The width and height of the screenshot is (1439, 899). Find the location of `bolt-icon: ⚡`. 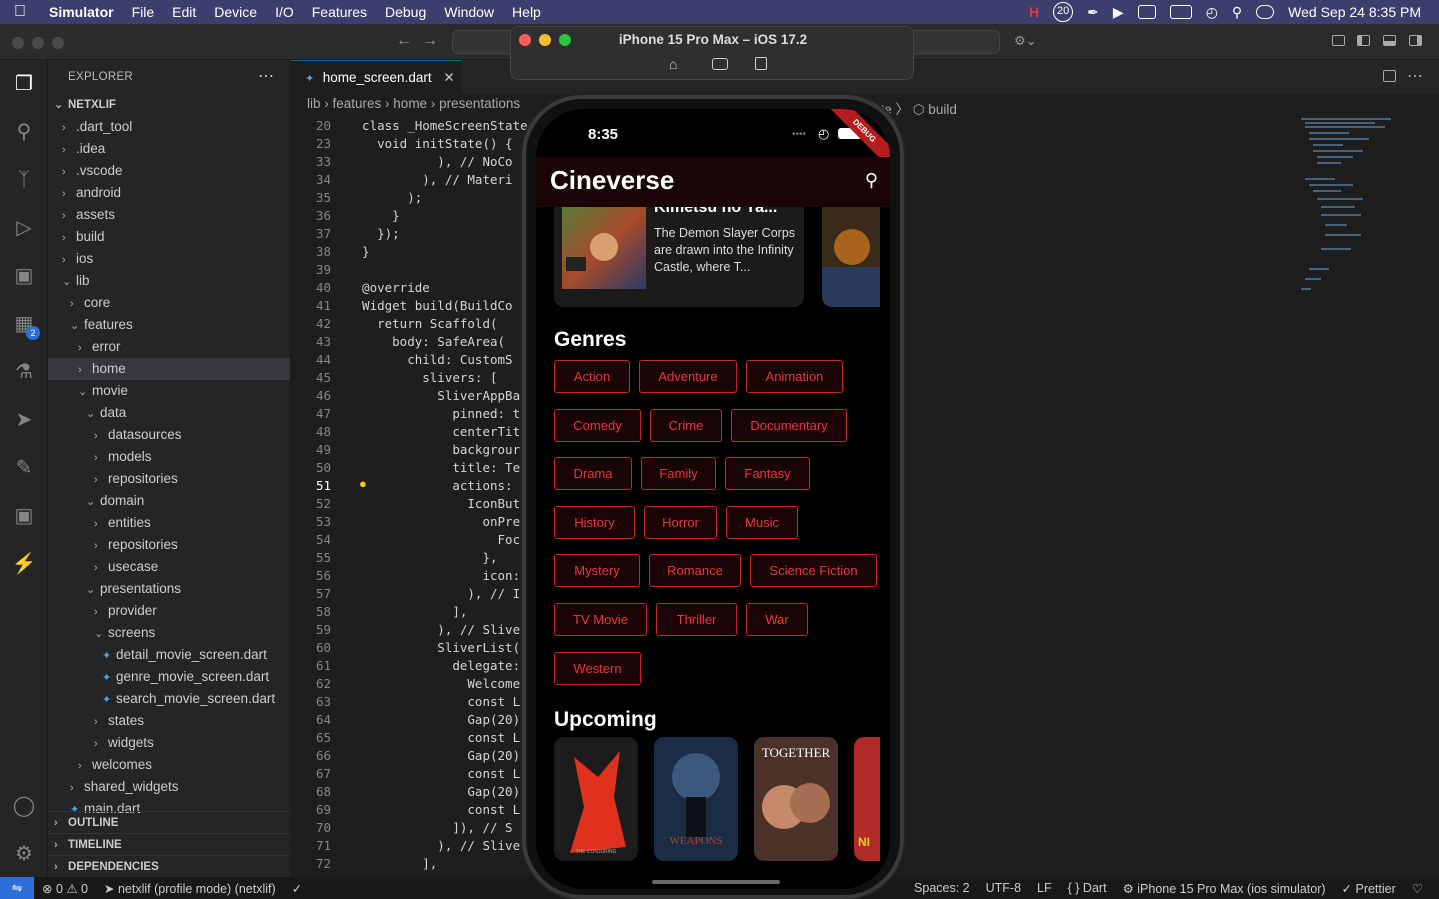

bolt-icon: ⚡ is located at coordinates (24, 564).